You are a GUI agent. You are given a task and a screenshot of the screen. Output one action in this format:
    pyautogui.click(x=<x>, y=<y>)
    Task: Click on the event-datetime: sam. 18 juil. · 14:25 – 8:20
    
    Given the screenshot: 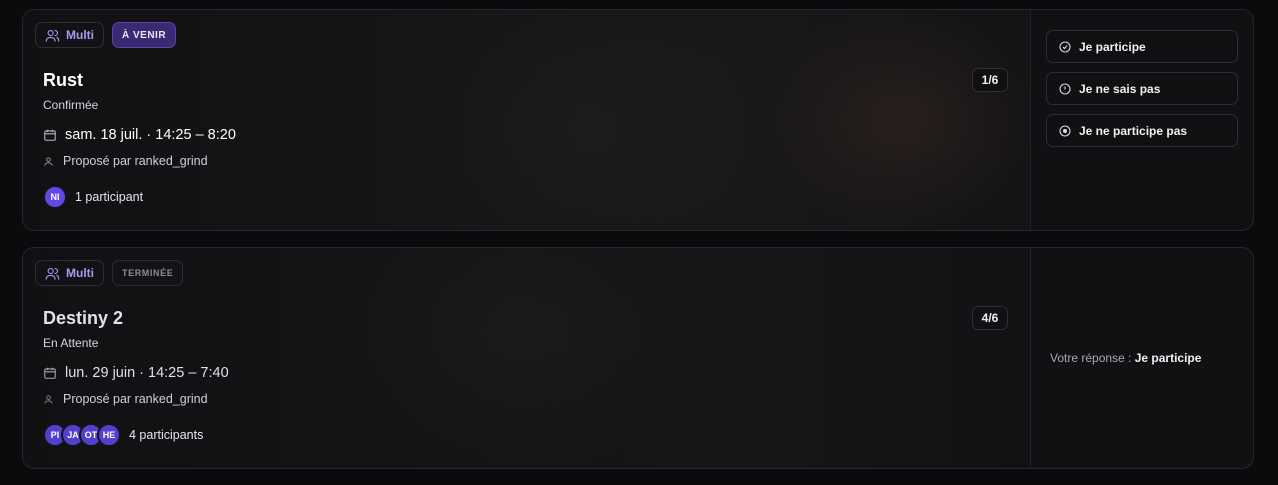 What is the action you would take?
    pyautogui.click(x=139, y=135)
    